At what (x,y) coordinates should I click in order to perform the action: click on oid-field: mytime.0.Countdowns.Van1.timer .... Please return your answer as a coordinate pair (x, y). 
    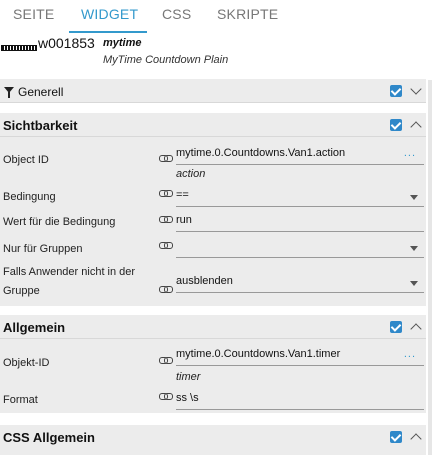
    Looking at the image, I should click on (300, 356).